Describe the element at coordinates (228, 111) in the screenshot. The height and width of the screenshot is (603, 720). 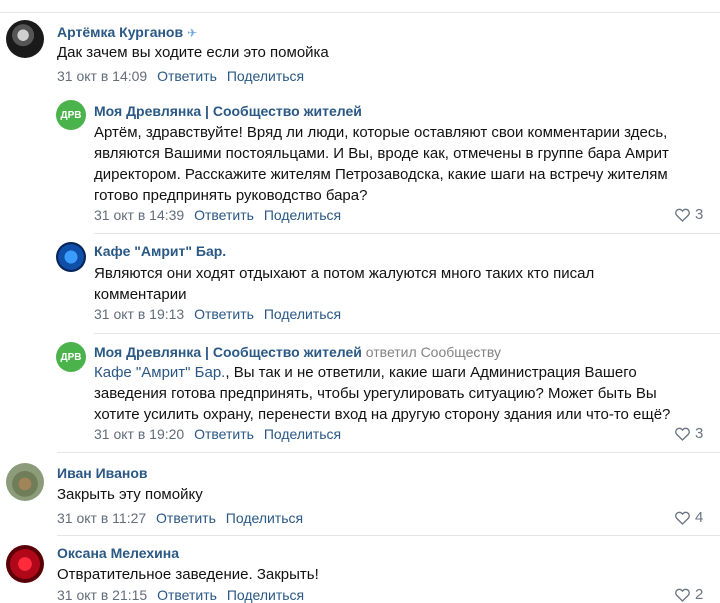
I see `comment-author: Моя Древлянка | Сообщество жителей` at that location.